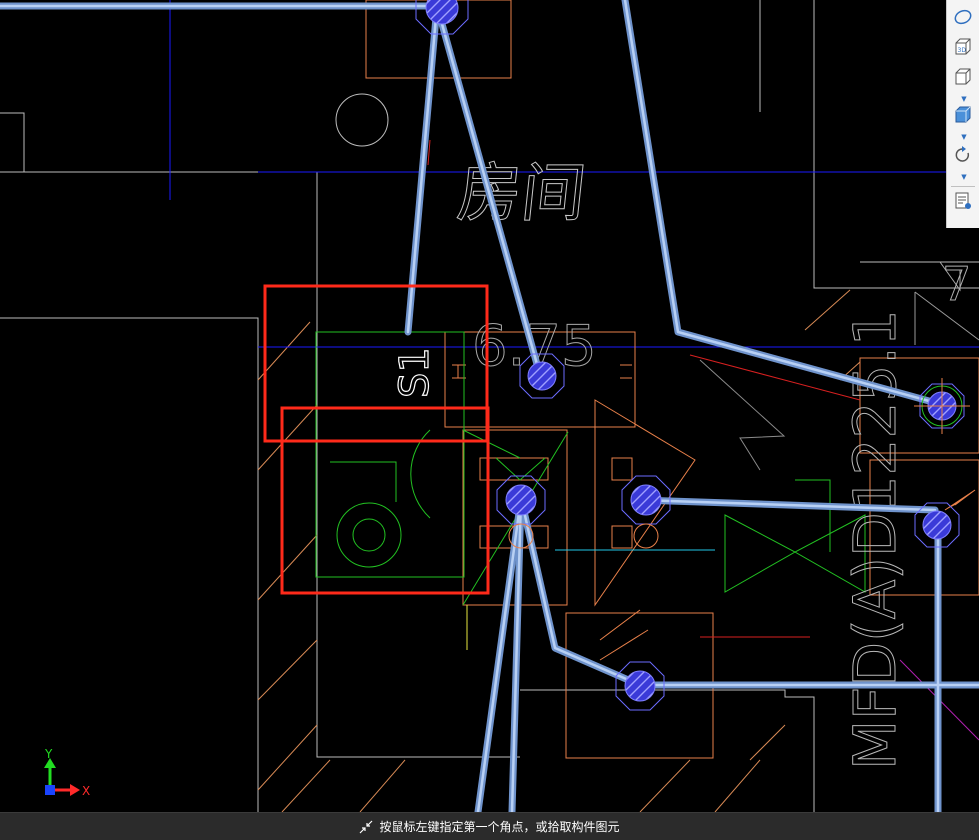 The height and width of the screenshot is (840, 979). I want to click on wireframe-cube-icon, so click(963, 79).